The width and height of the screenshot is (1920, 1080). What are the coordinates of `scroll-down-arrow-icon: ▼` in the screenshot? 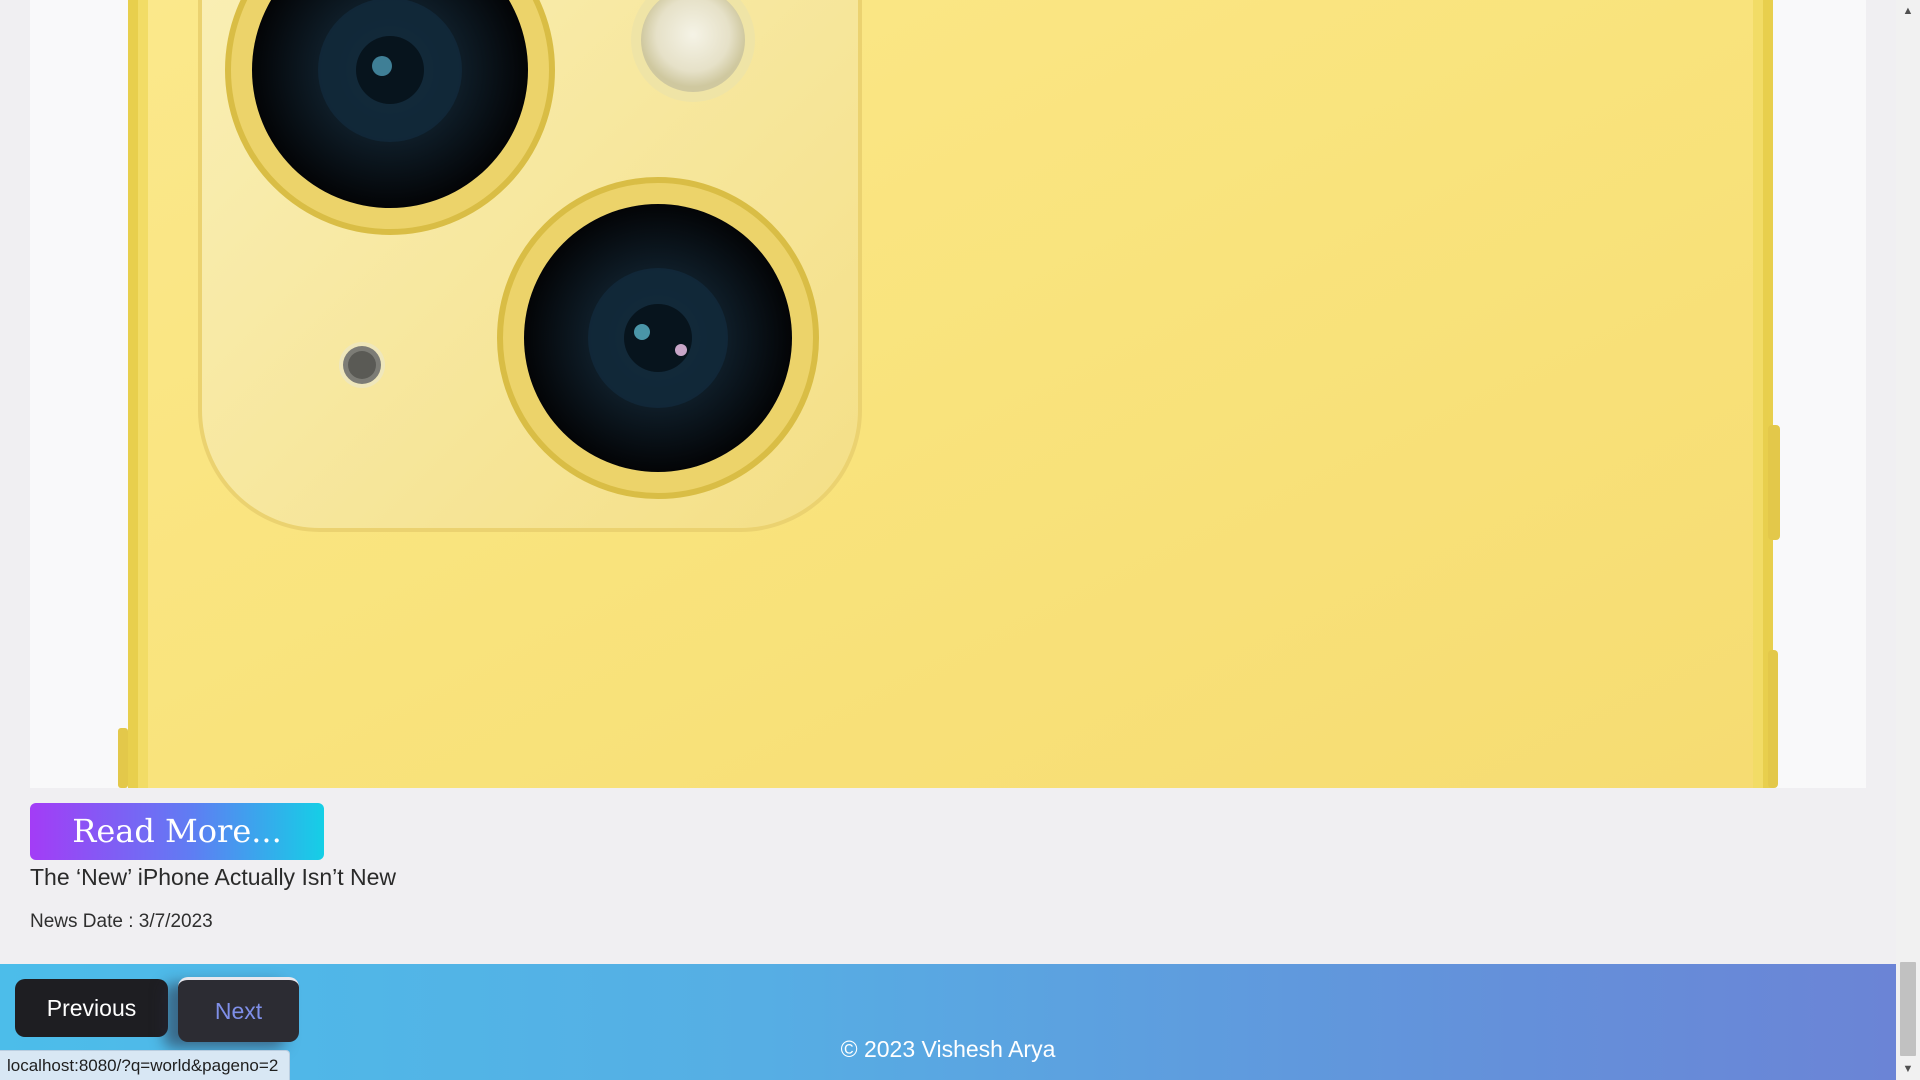 It's located at (1908, 1069).